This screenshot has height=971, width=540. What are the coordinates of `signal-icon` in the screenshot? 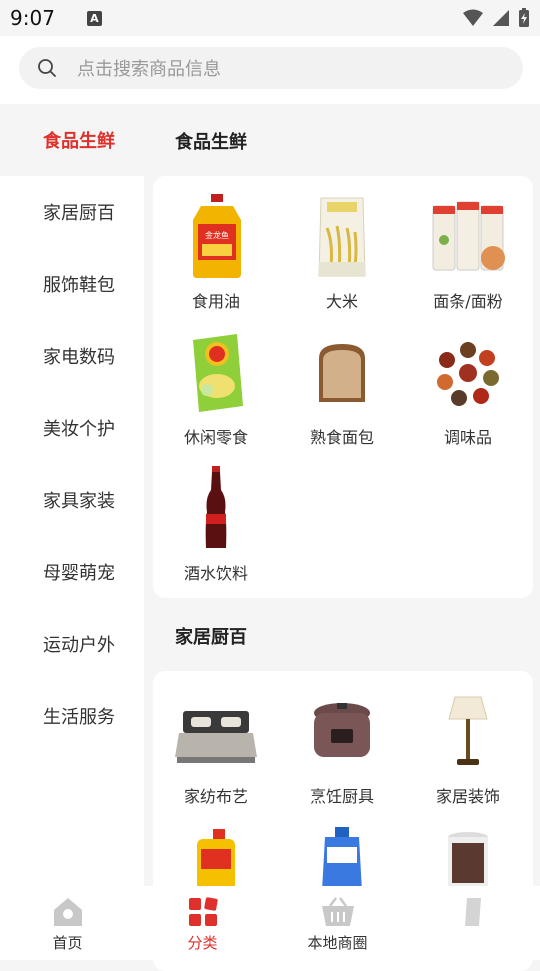 It's located at (501, 18).